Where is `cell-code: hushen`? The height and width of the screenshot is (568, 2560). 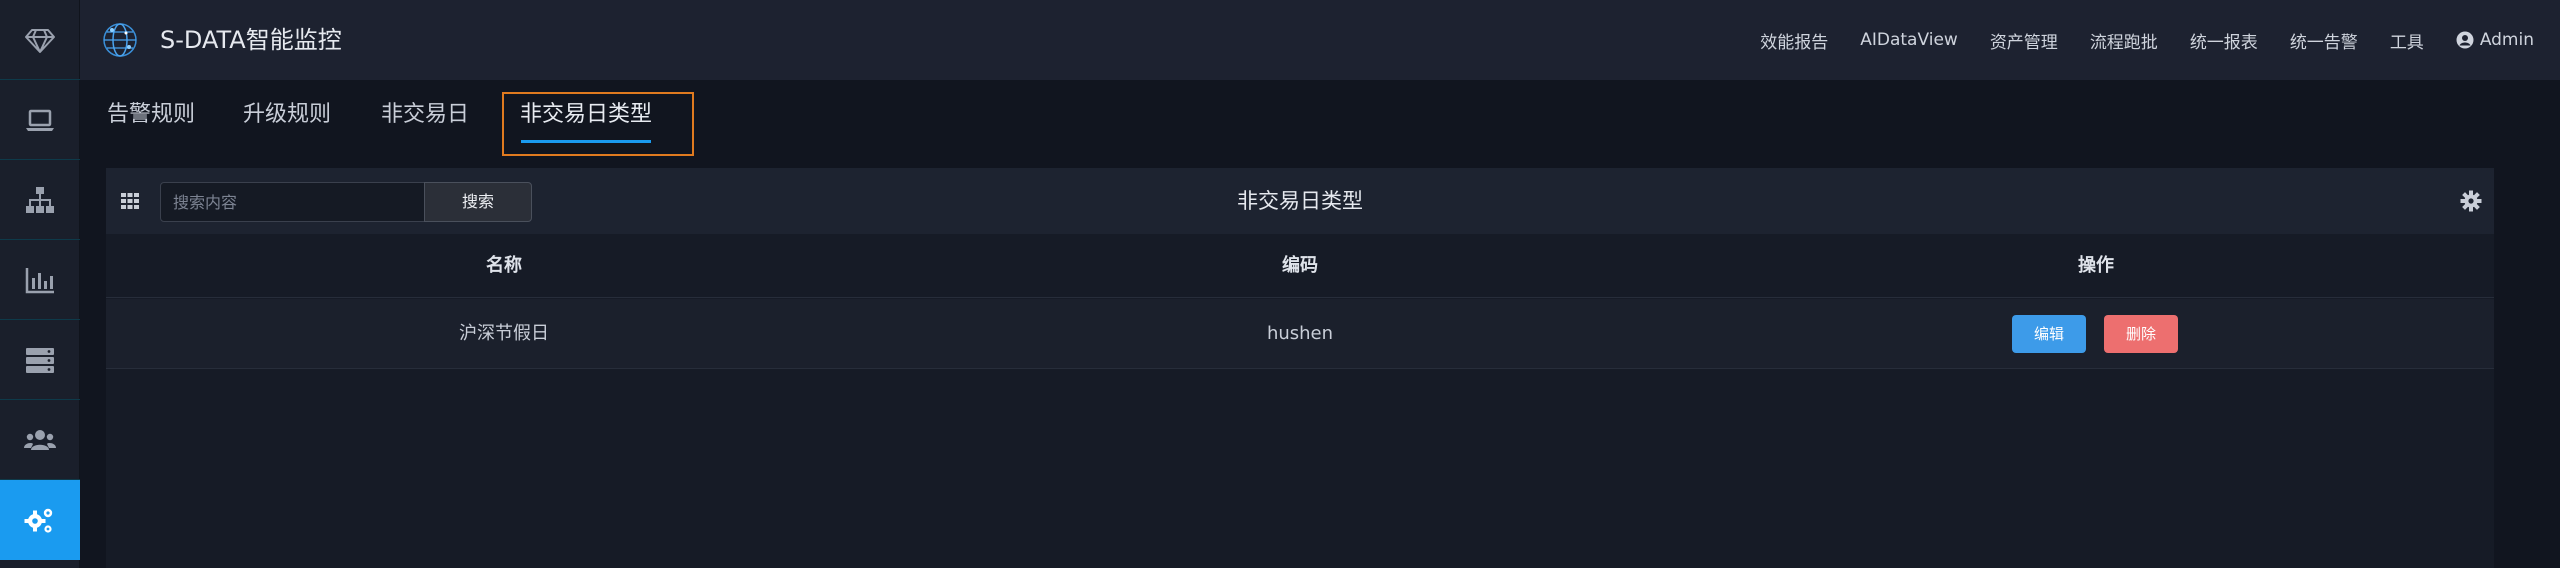
cell-code: hushen is located at coordinates (1300, 333).